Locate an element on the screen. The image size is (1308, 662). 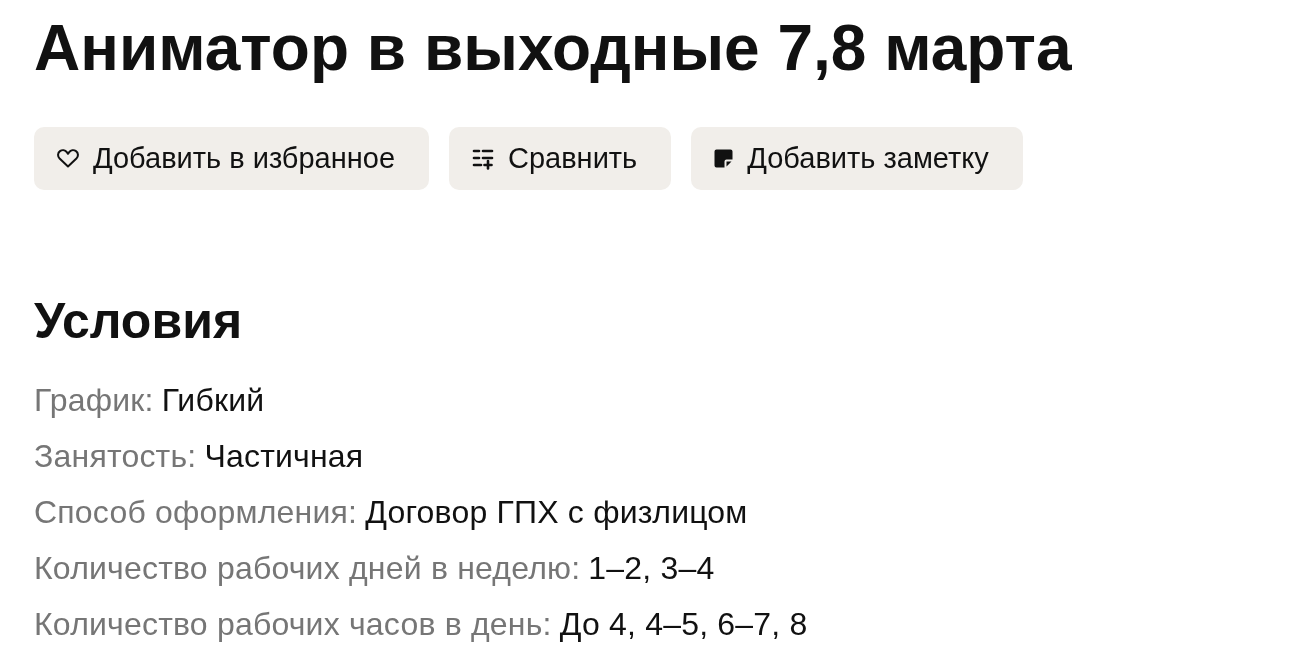
condition-value: 1–2, 3–4 is located at coordinates (651, 568).